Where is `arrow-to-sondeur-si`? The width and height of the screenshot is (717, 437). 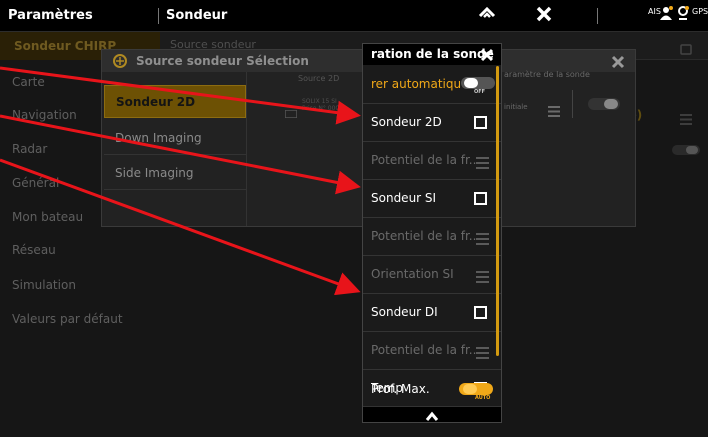
arrow-to-sondeur-si is located at coordinates (180, 154).